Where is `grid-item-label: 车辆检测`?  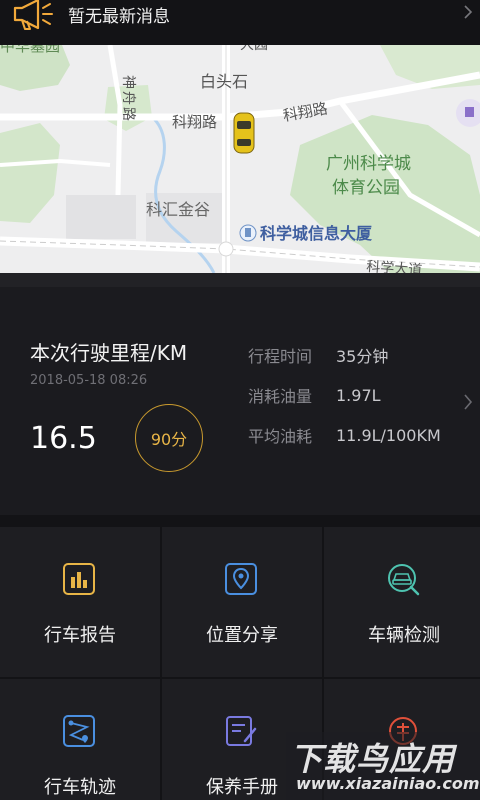
grid-item-label: 车辆检测 is located at coordinates (404, 635).